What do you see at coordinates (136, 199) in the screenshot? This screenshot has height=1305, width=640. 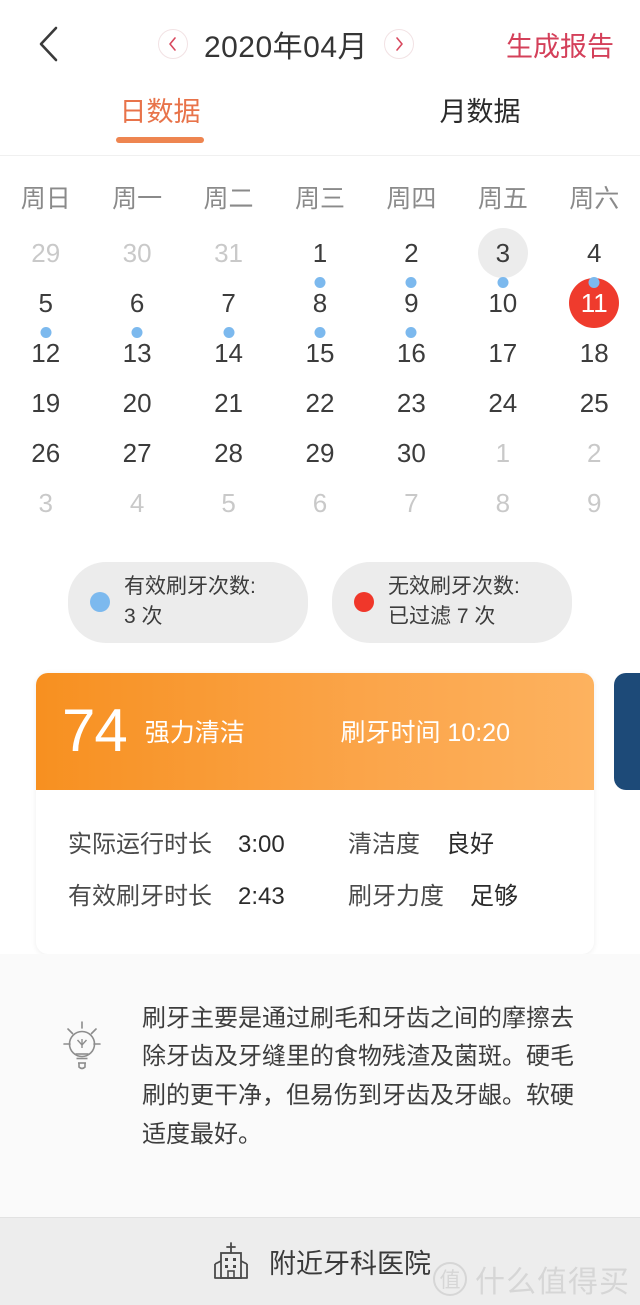 I see `weekday-cell: 周一` at bounding box center [136, 199].